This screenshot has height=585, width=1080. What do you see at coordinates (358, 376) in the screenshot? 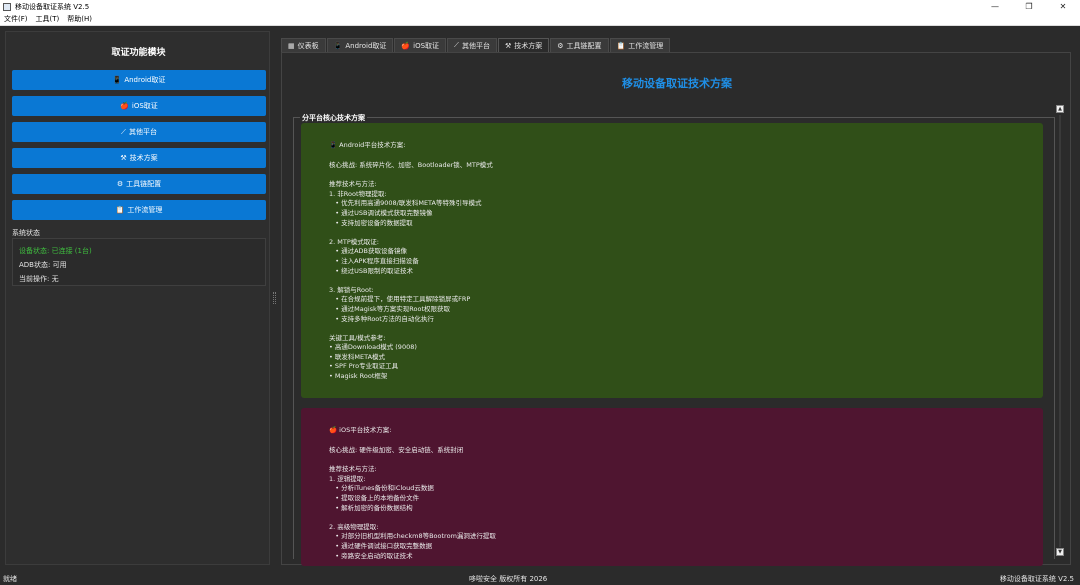
I see `content-line: • Magisk Root框架` at bounding box center [358, 376].